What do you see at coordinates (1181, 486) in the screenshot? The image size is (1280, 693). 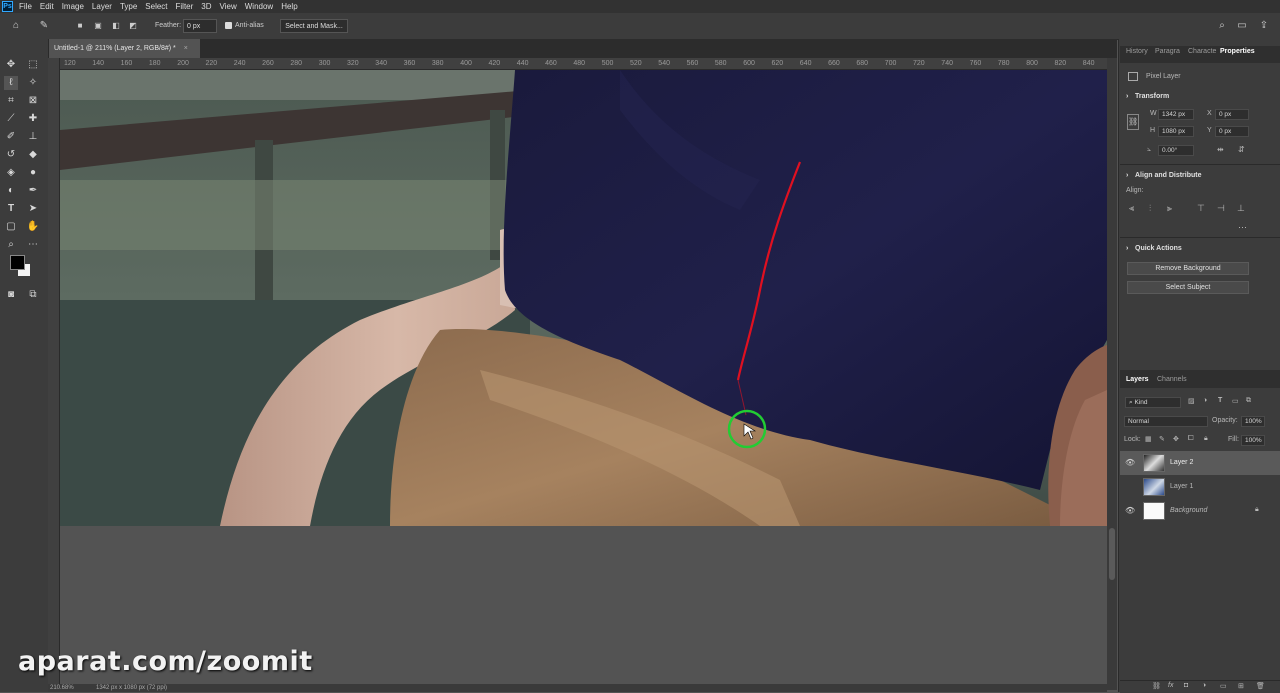 I see `layer-name: Layer 1` at bounding box center [1181, 486].